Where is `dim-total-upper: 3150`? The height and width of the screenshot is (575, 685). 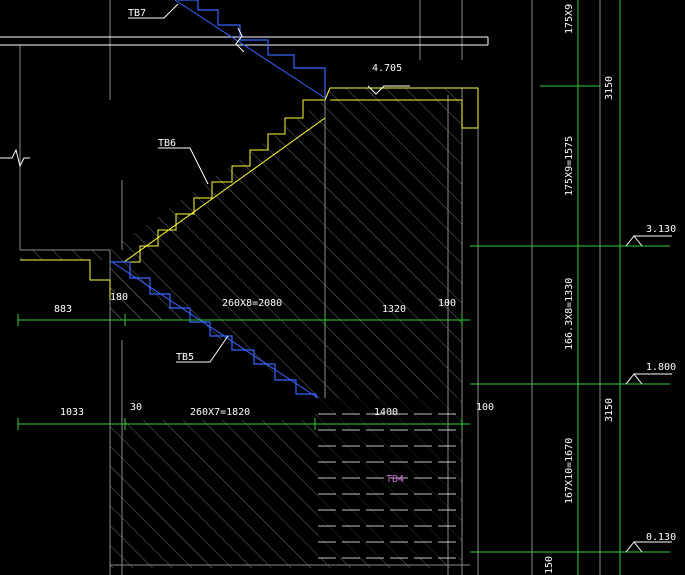
dim-total-upper: 3150 is located at coordinates (609, 88).